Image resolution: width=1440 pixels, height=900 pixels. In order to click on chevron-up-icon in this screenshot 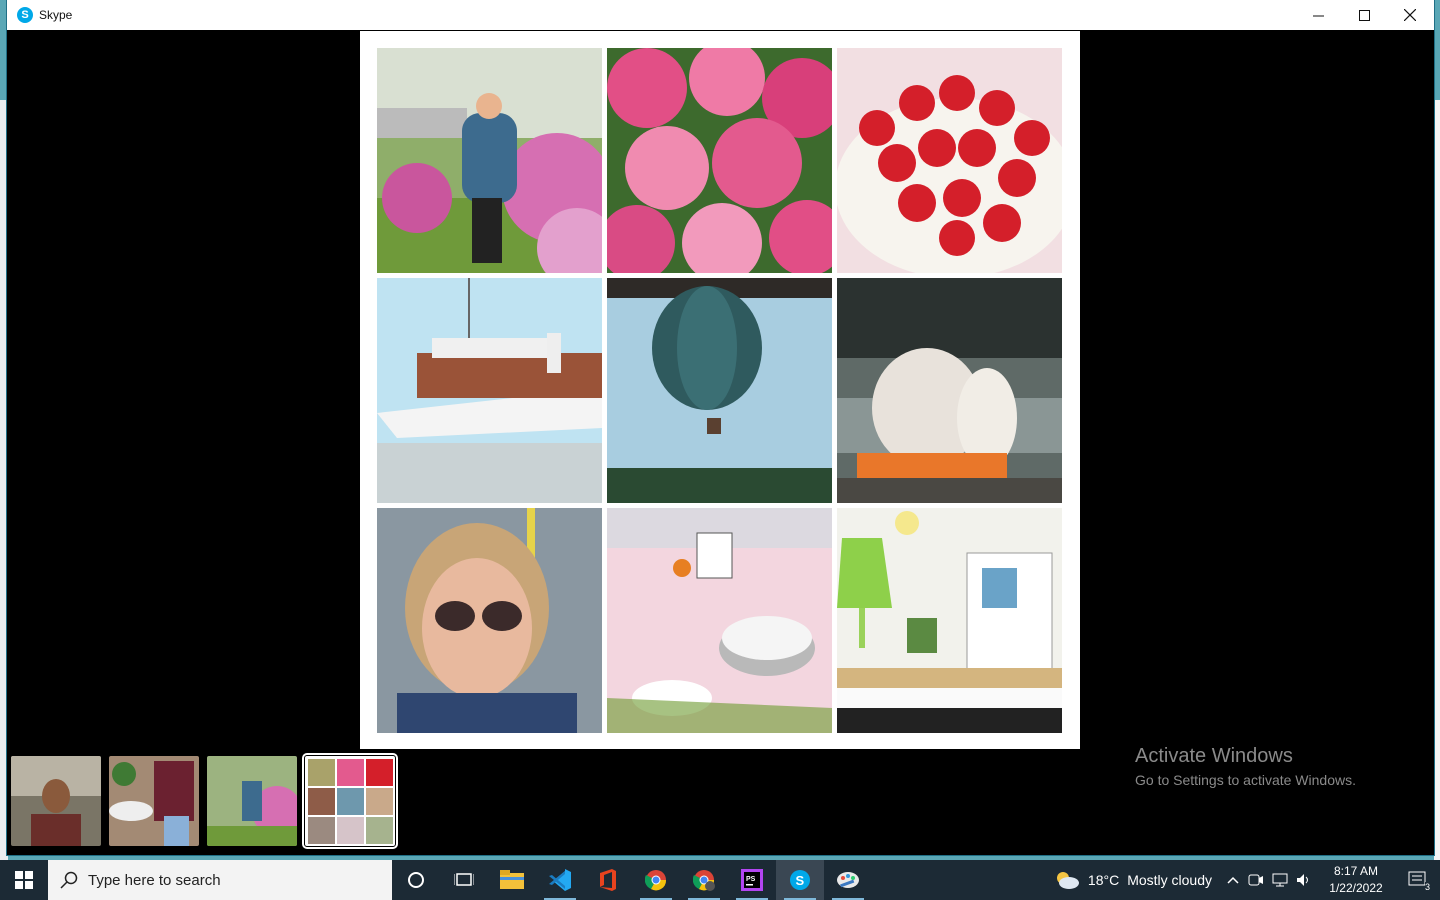, I will do `click(1233, 880)`.